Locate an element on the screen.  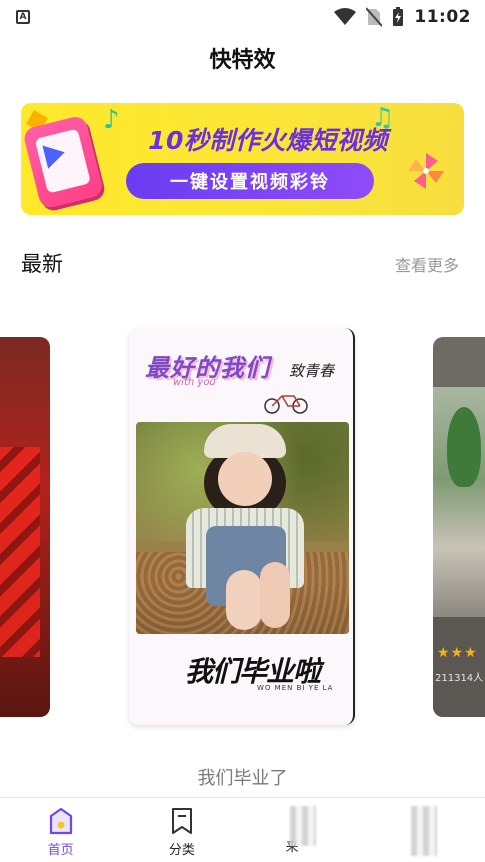
tab-category: 分类 is located at coordinates (181, 830).